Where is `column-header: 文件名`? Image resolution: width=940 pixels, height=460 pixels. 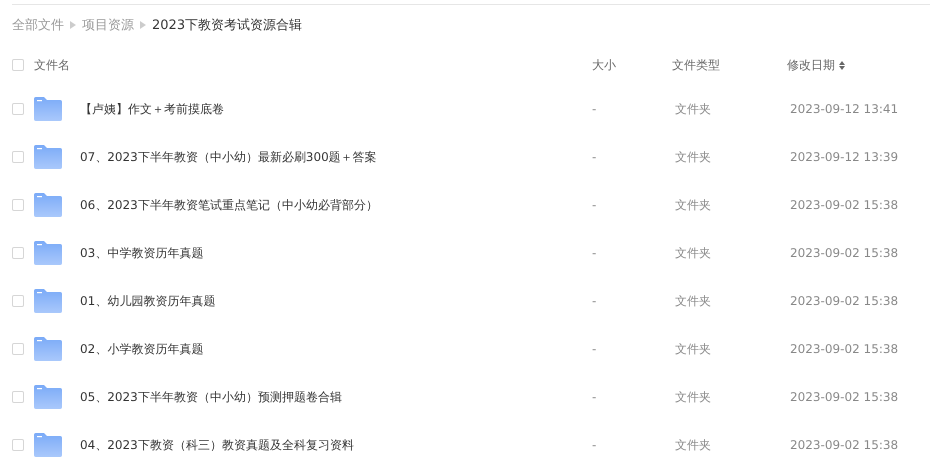
column-header: 文件名 is located at coordinates (313, 65).